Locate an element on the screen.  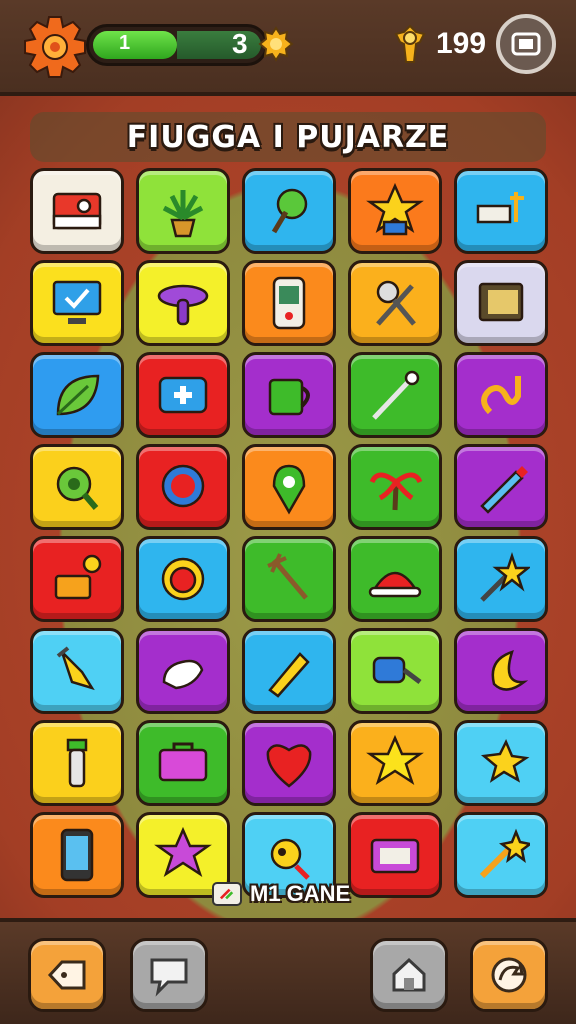
tile-bag is located at coordinates (183, 763).